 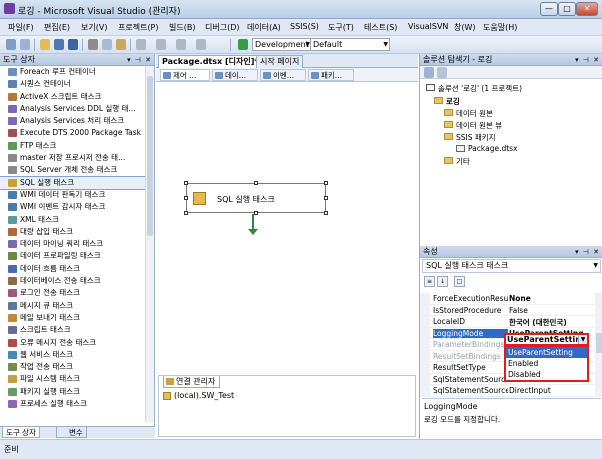 I want to click on sql-execute-task-shape: SQL 실행 태스크, so click(x=256, y=198).